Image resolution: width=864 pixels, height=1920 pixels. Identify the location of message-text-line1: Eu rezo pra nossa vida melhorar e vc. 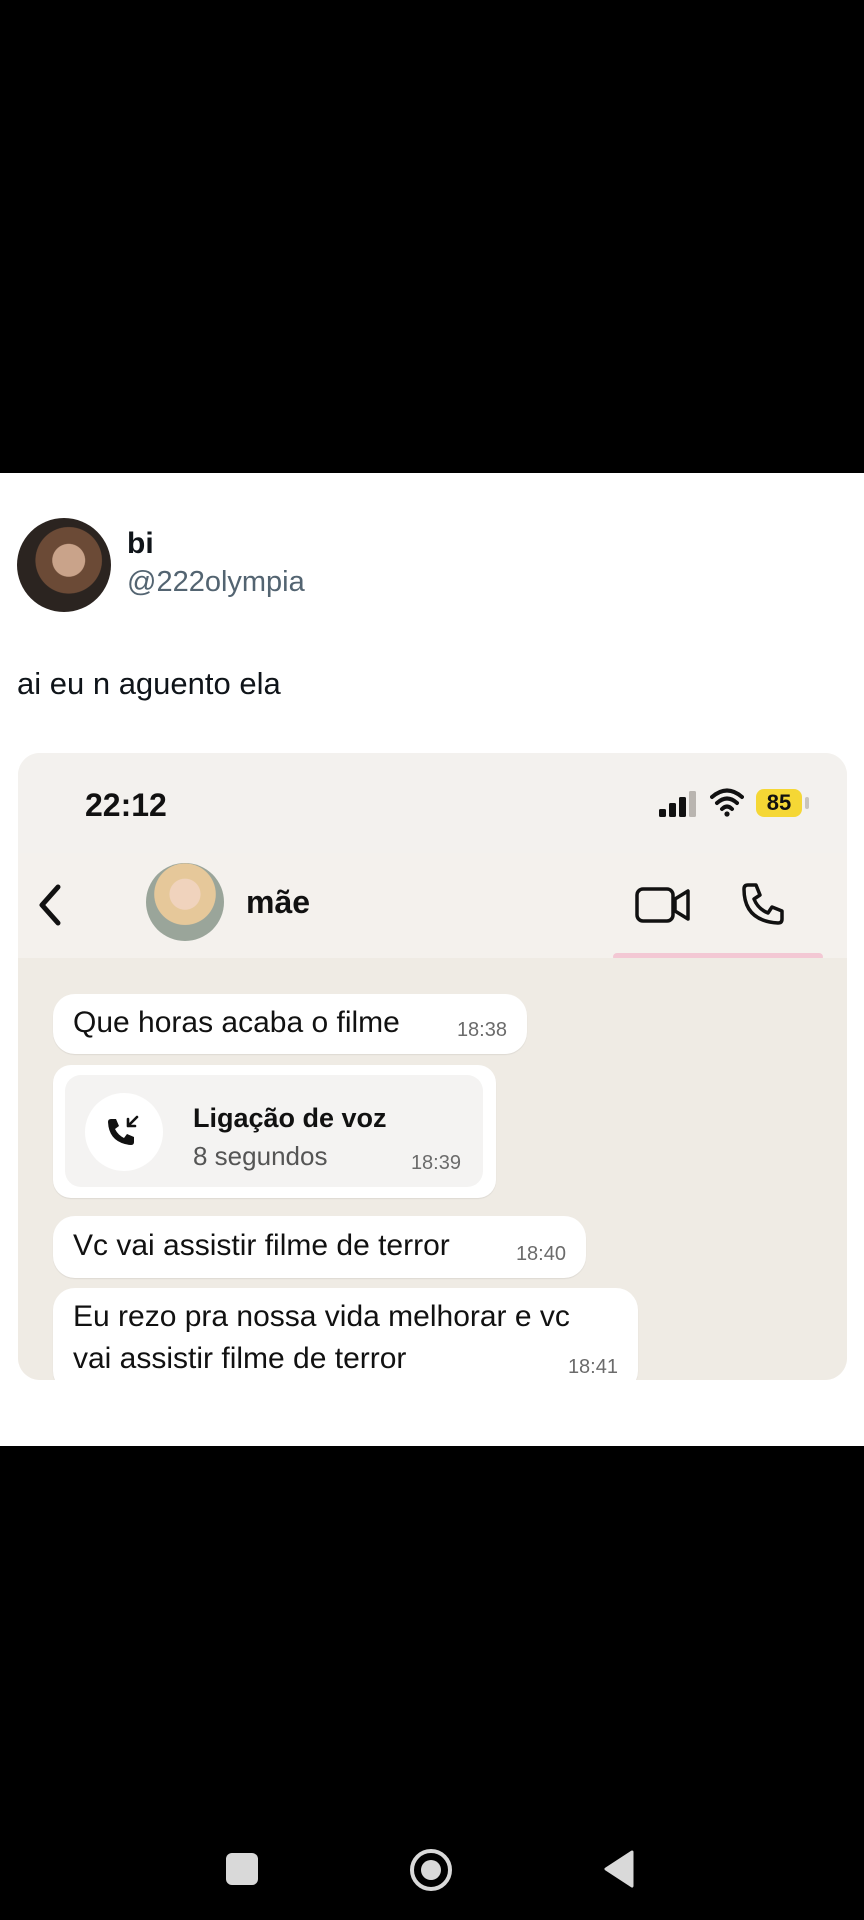
(321, 1316).